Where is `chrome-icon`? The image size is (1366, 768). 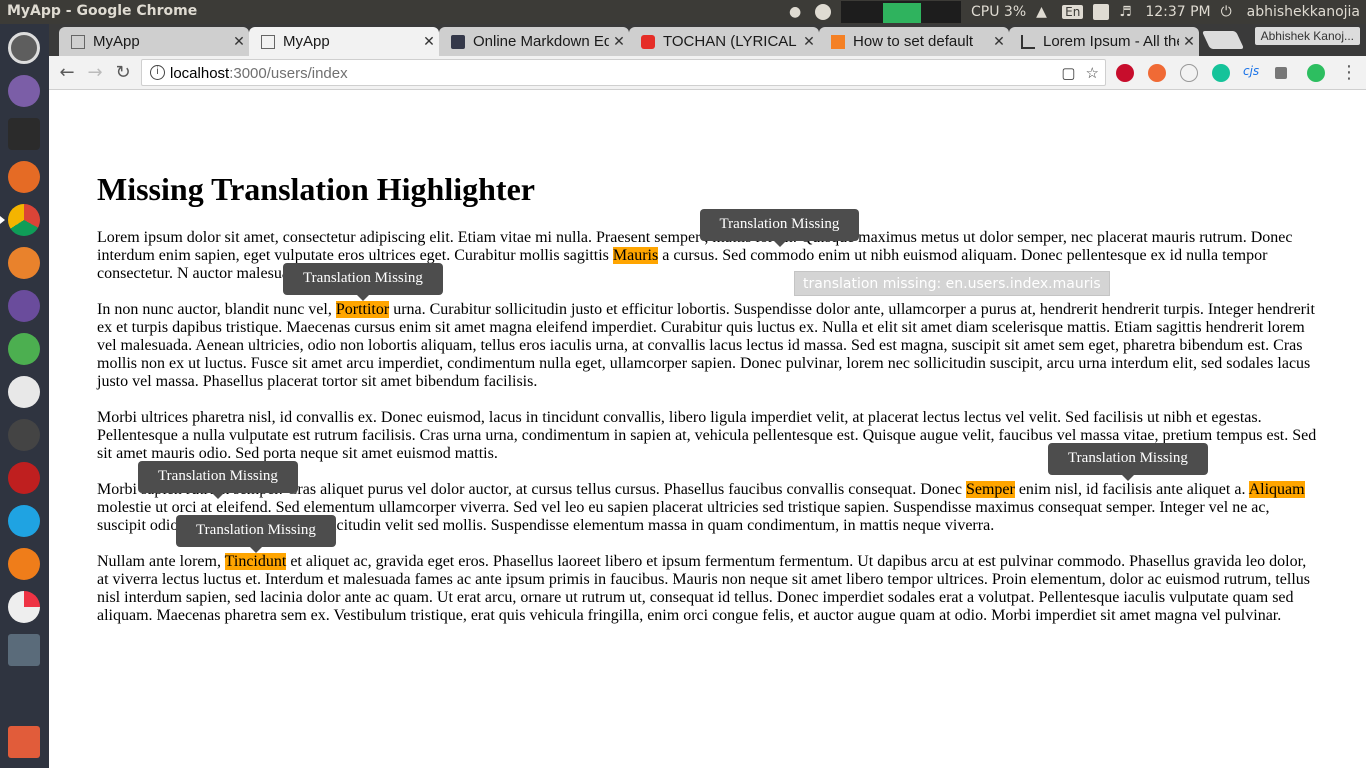
chrome-icon is located at coordinates (24, 220).